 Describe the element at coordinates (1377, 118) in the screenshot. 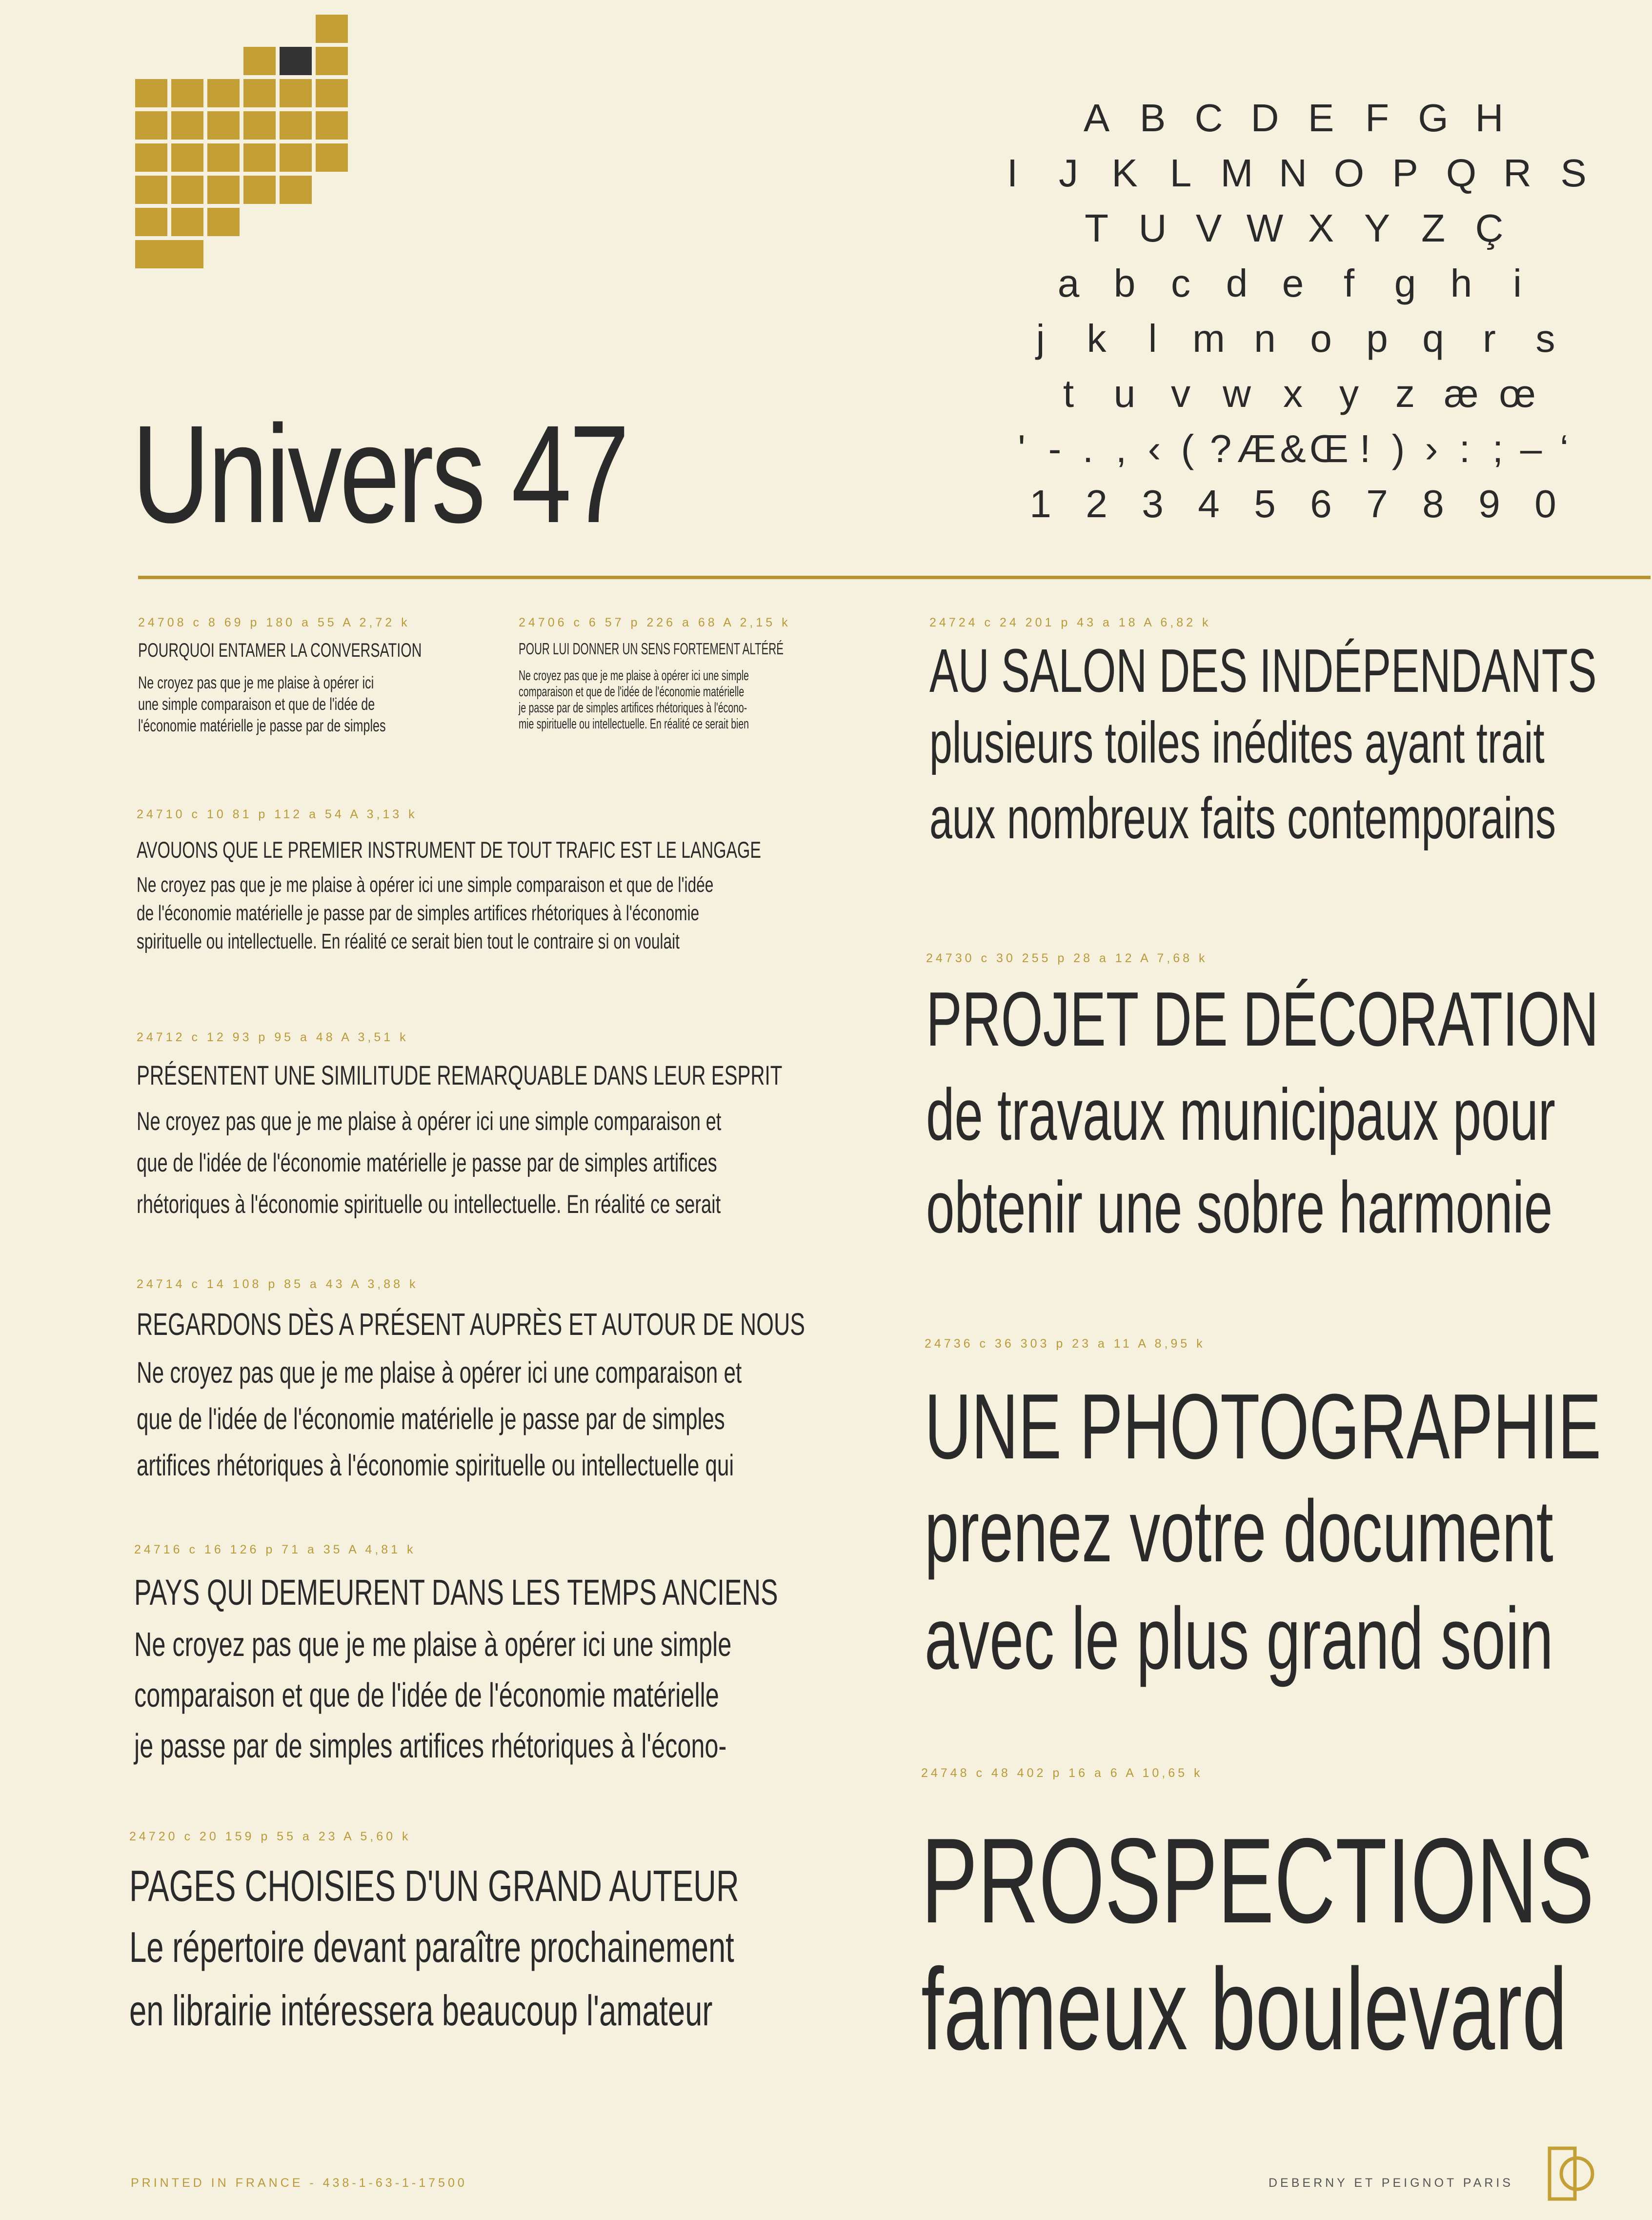

I see `glyph: F` at that location.